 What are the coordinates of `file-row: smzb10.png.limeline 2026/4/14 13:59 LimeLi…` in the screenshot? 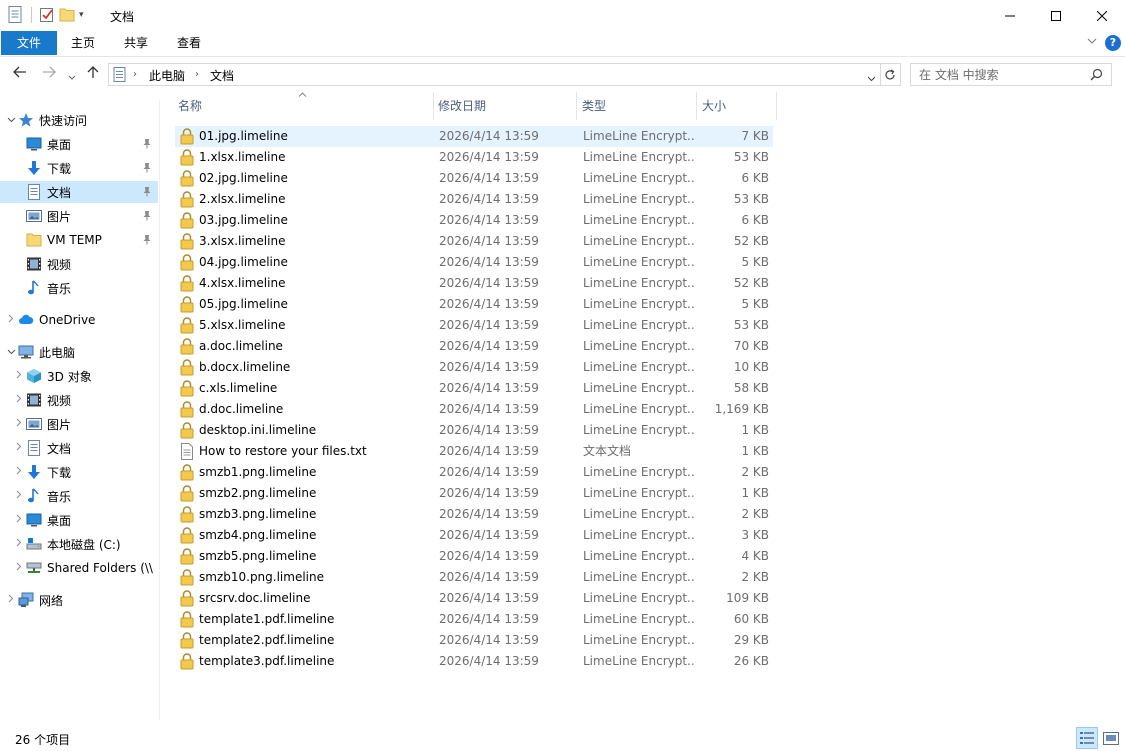 It's located at (474, 577).